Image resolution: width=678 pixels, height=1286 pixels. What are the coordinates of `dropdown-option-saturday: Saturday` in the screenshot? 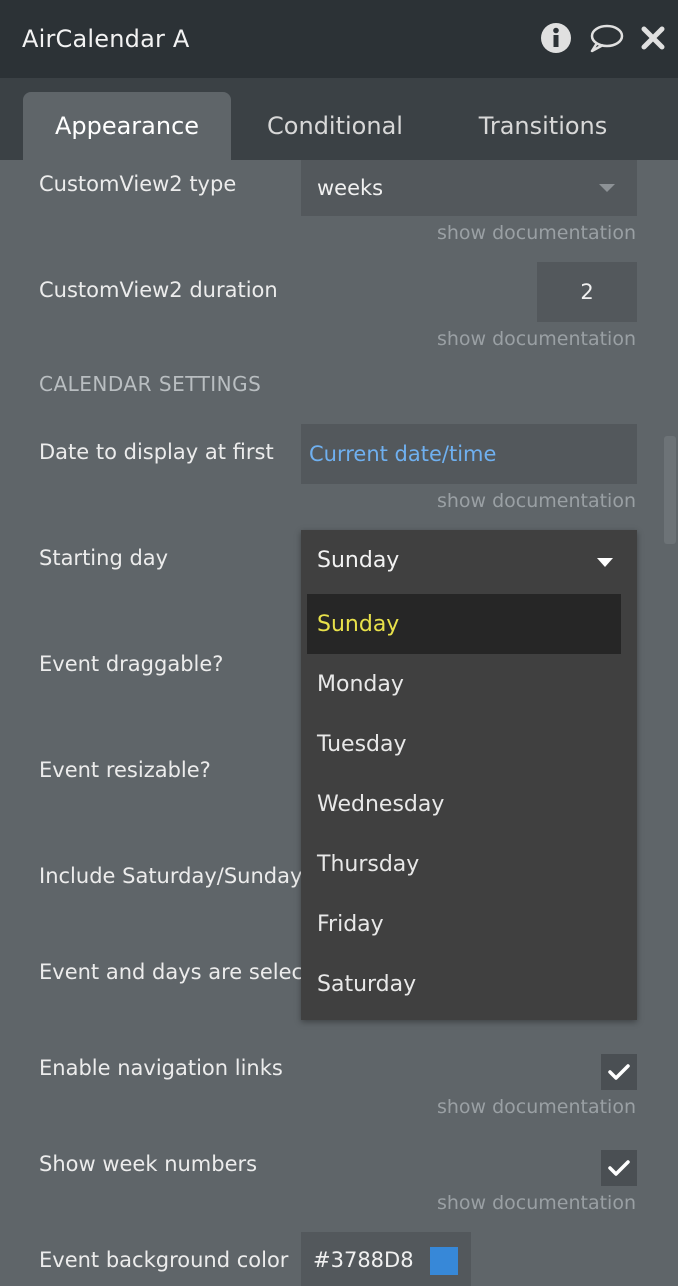 It's located at (464, 984).